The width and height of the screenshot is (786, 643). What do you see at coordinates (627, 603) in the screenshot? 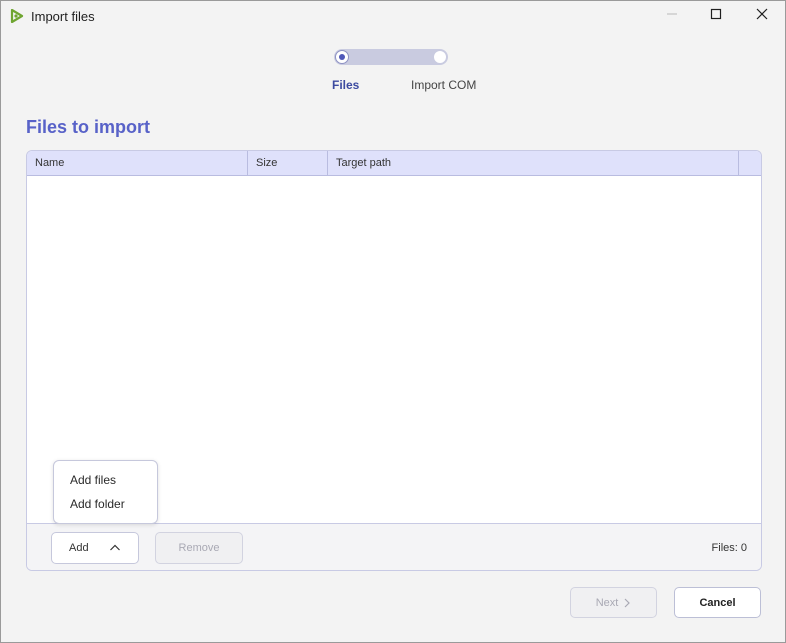
I see `chevron-right-icon` at bounding box center [627, 603].